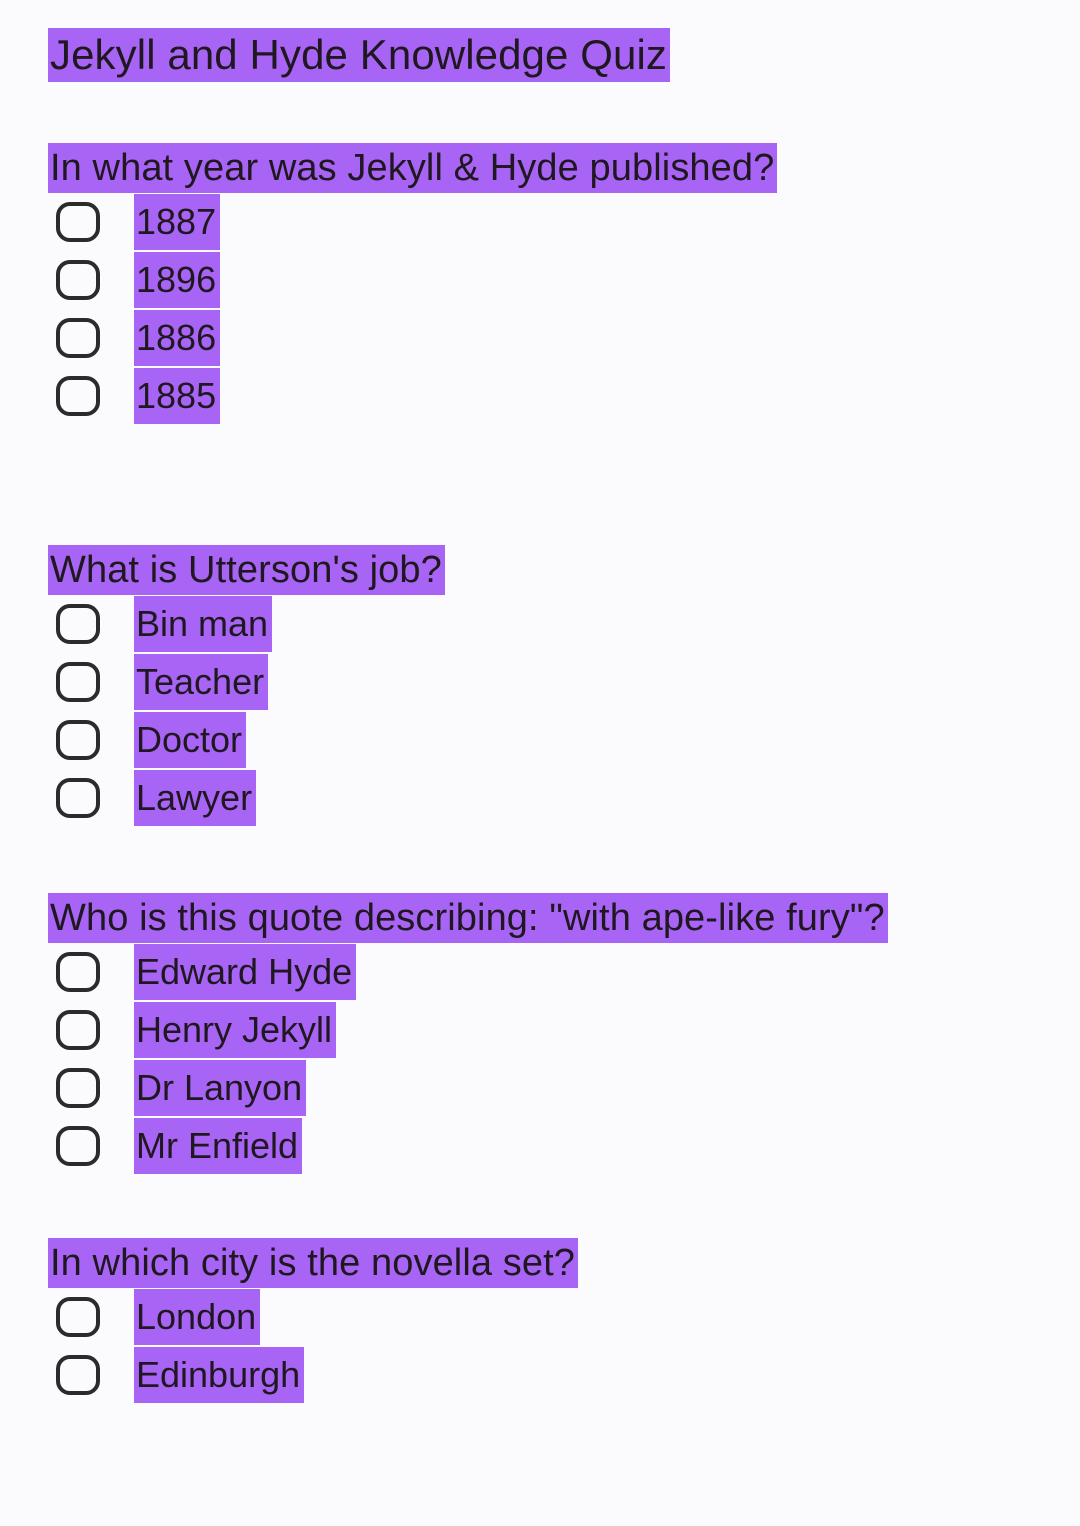  I want to click on option-label: 1886, so click(177, 338).